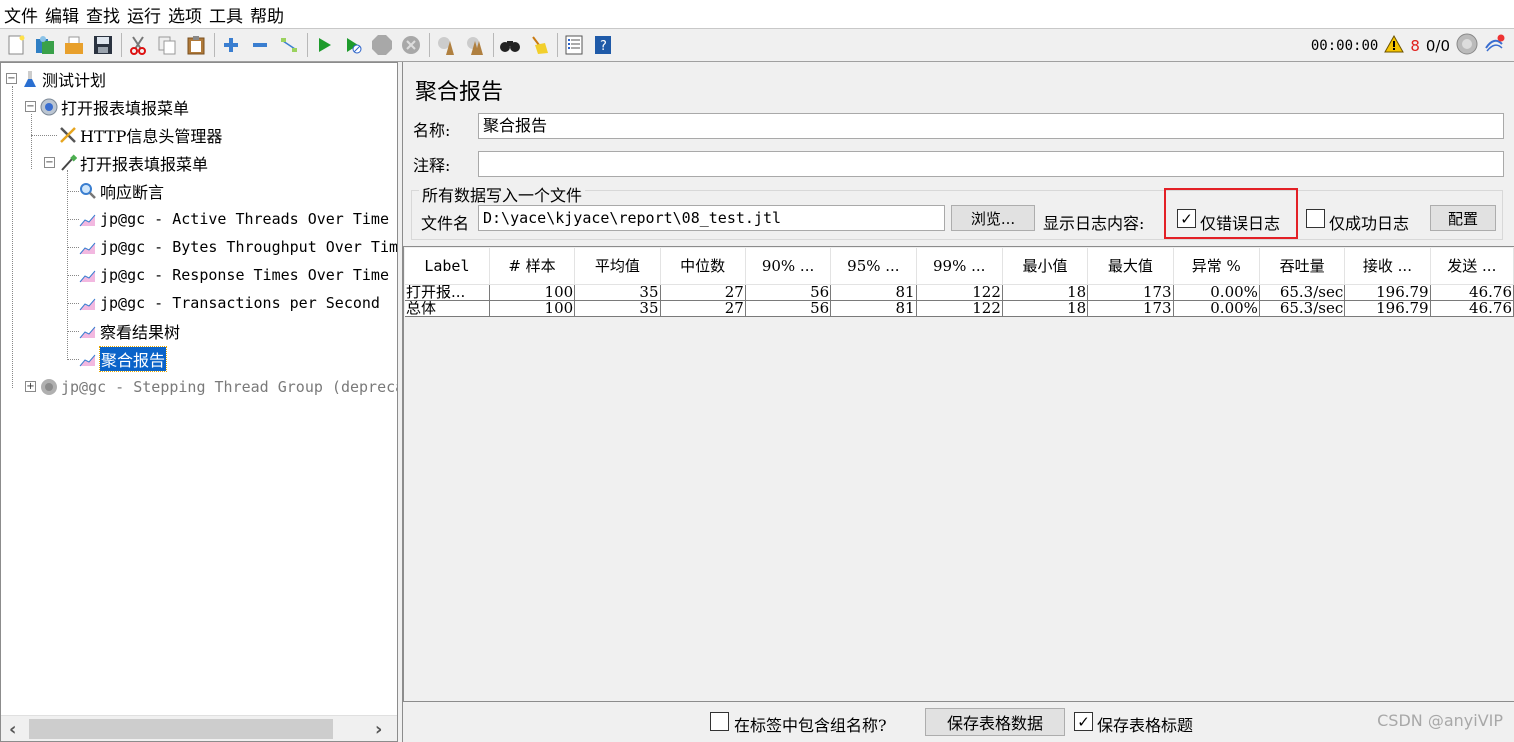  Describe the element at coordinates (1415, 46) in the screenshot. I see `warning-count: 8` at that location.